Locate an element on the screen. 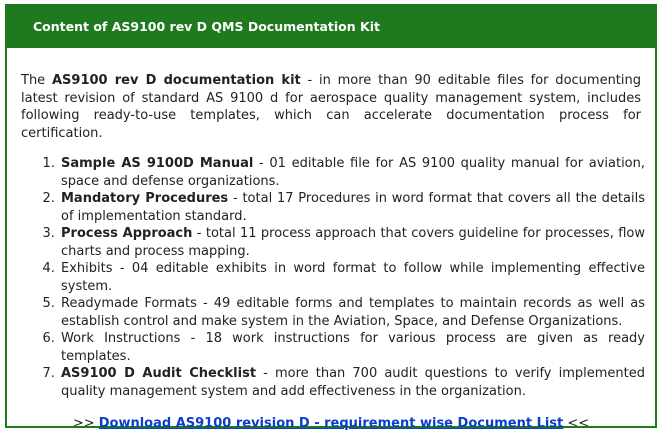 The image size is (664, 435). item-title: AS9100 D Audit Checklist is located at coordinates (159, 373).